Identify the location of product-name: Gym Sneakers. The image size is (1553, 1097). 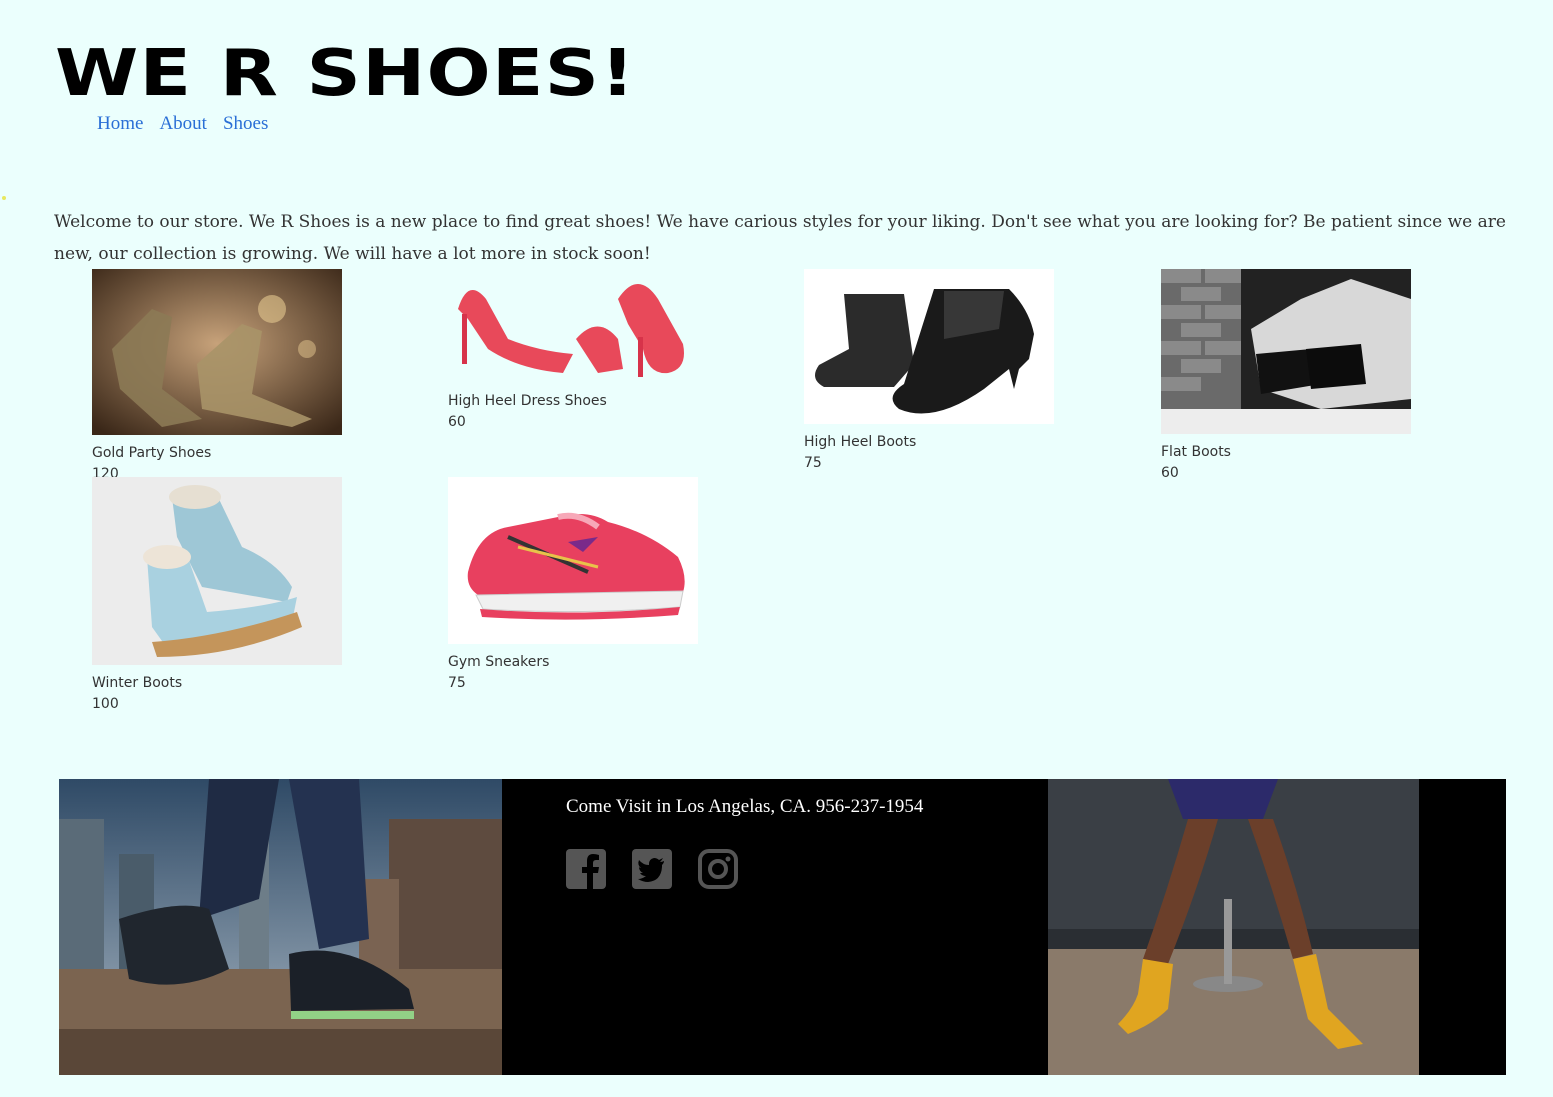
(499, 662).